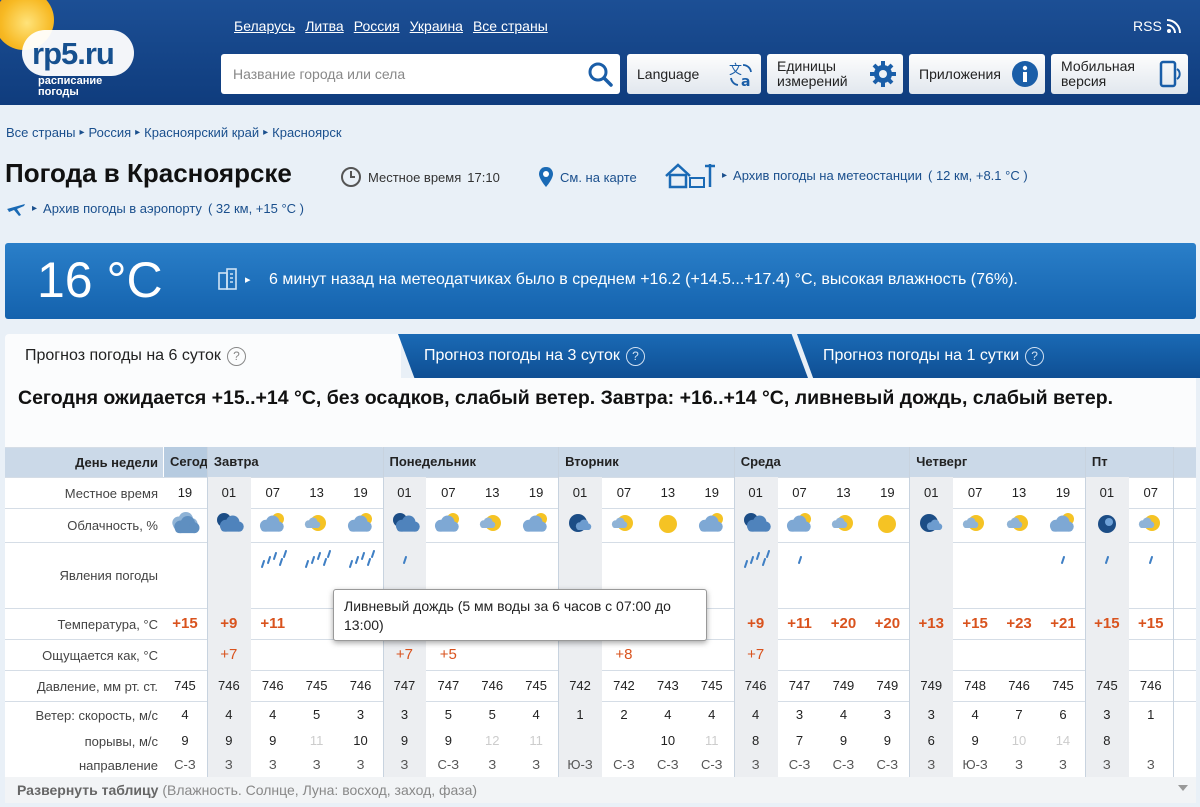 The width and height of the screenshot is (1200, 807). What do you see at coordinates (1107, 524) in the screenshot?
I see `night-moon-icon` at bounding box center [1107, 524].